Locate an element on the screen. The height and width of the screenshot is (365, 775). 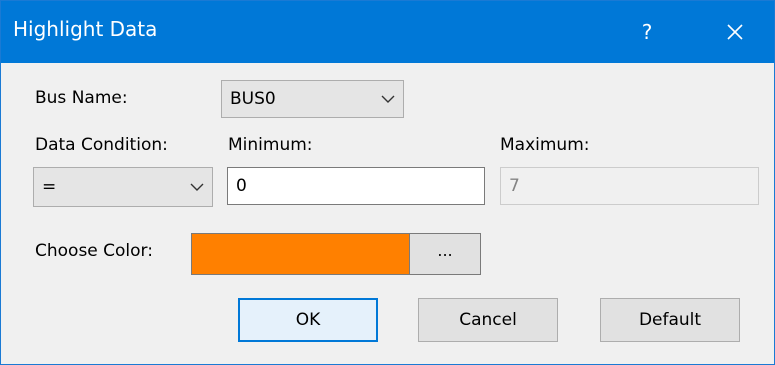
minimum-label: Minimum: is located at coordinates (270, 145).